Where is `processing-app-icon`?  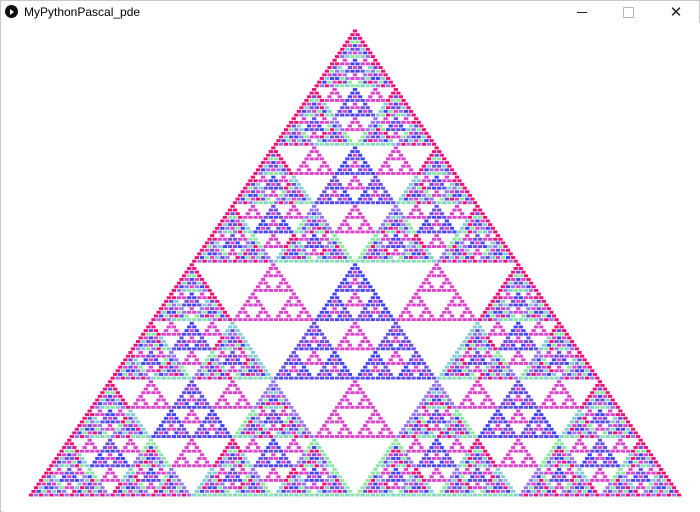 processing-app-icon is located at coordinates (11, 11).